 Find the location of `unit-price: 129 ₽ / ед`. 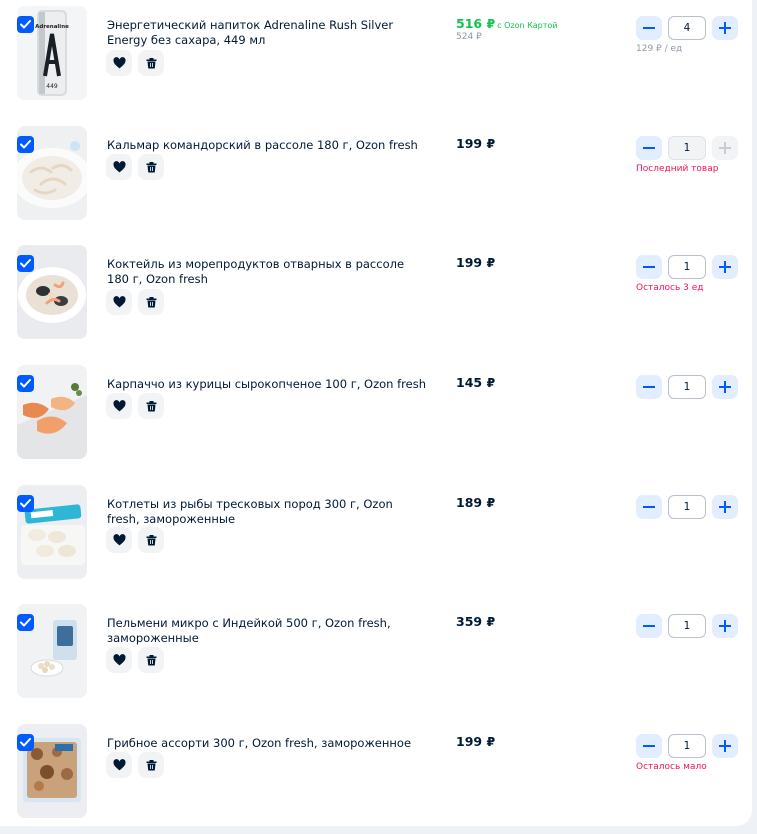

unit-price: 129 ₽ / ед is located at coordinates (659, 49).